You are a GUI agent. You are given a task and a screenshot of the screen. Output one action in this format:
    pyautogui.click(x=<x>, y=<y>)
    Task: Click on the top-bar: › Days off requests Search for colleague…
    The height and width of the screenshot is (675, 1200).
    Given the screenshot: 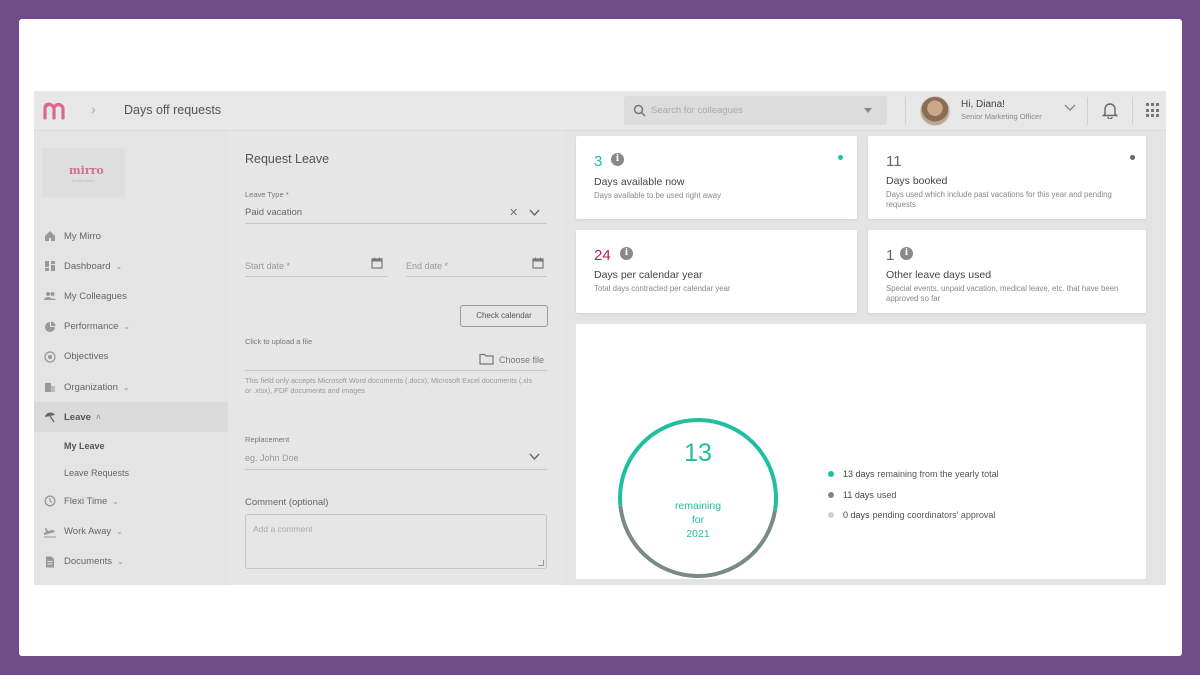 What is the action you would take?
    pyautogui.click(x=600, y=111)
    